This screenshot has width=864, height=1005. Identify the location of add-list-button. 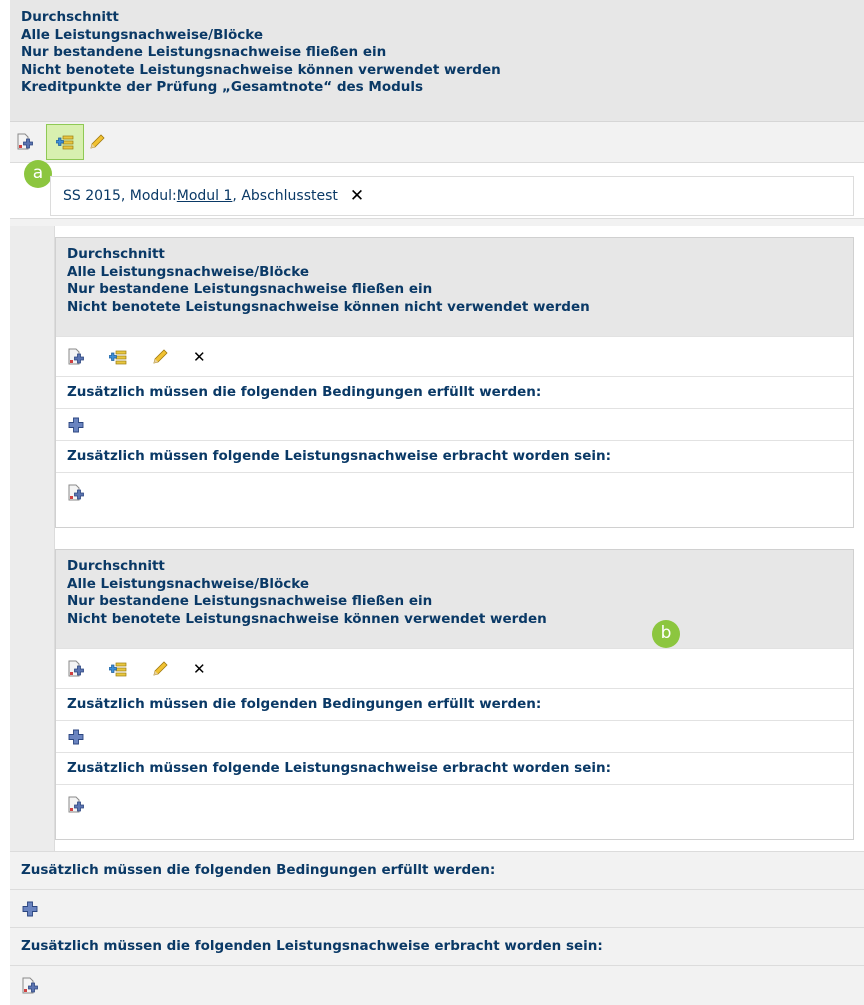
(65, 142).